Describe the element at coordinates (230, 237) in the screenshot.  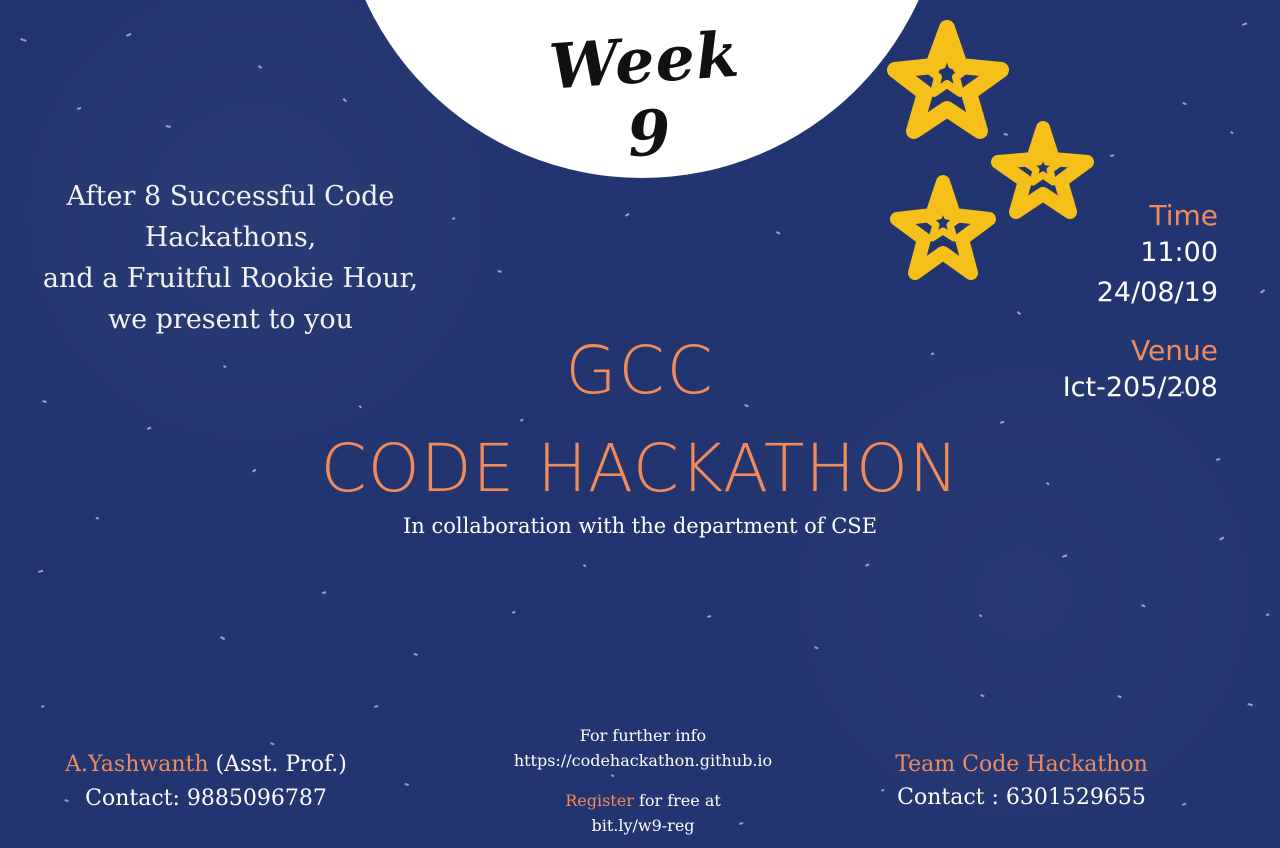
I see `intro-line-2: Hackathons,` at that location.